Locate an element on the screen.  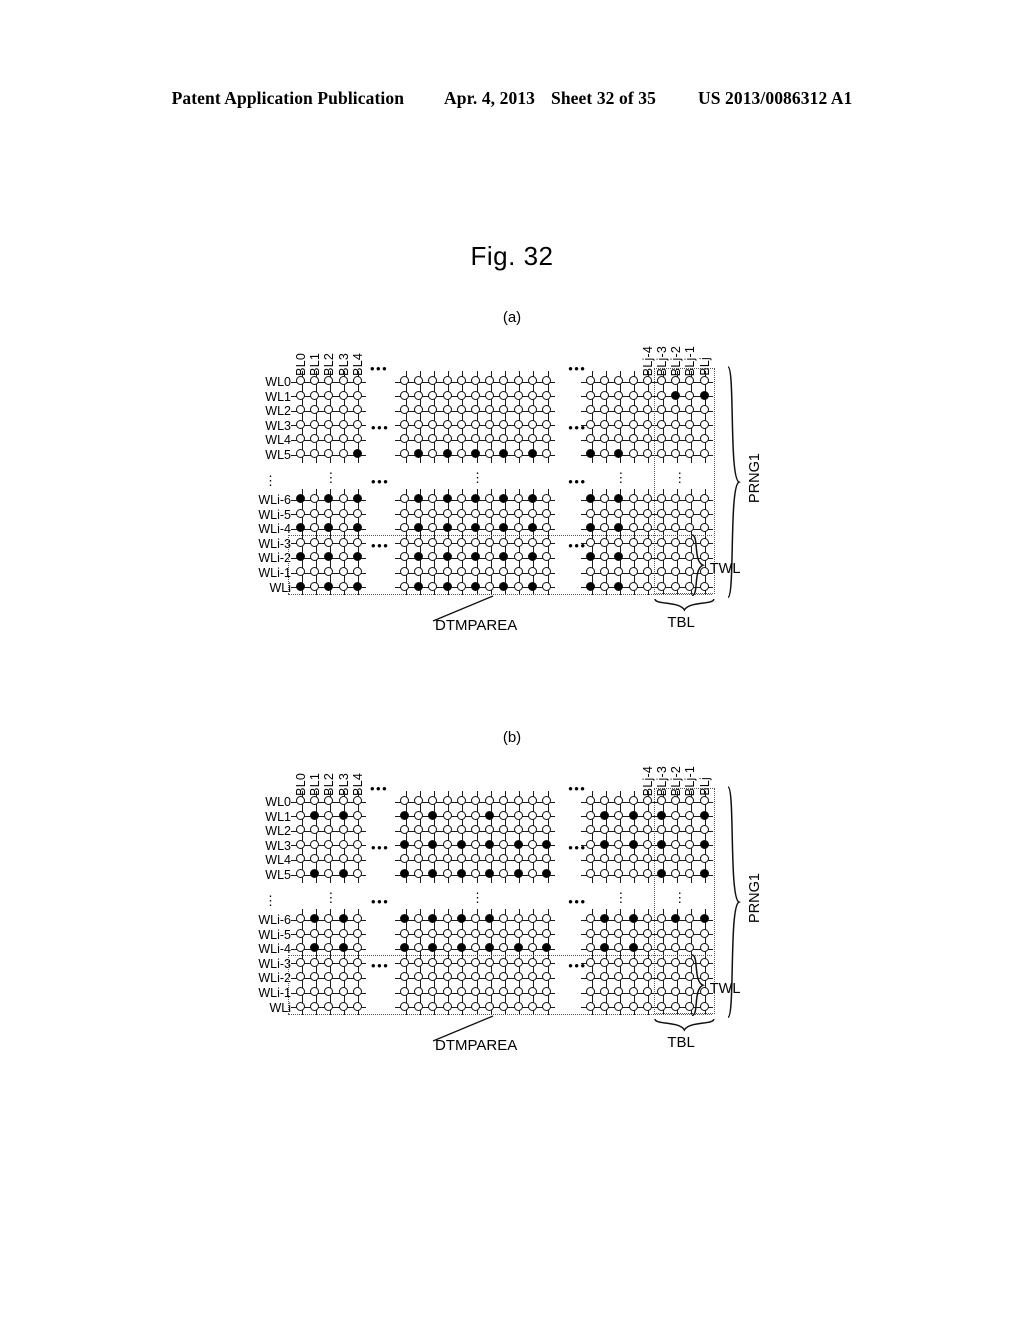
wordline-label: WLi-3 is located at coordinates (274, 963).